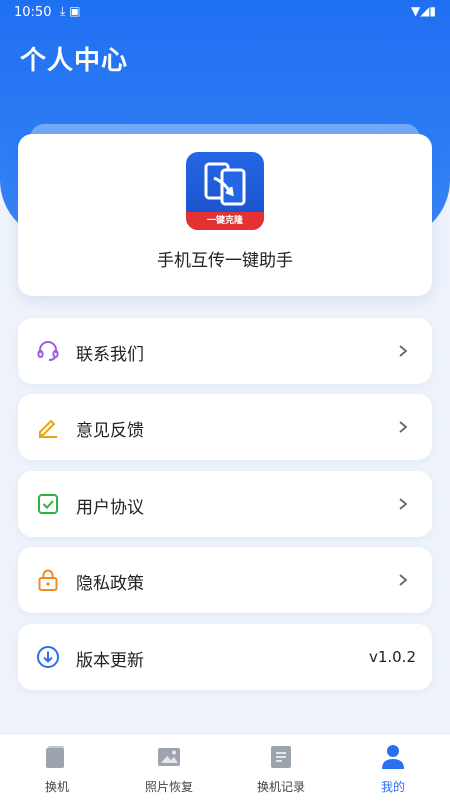 Image resolution: width=450 pixels, height=801 pixels. I want to click on lock-icon, so click(48, 580).